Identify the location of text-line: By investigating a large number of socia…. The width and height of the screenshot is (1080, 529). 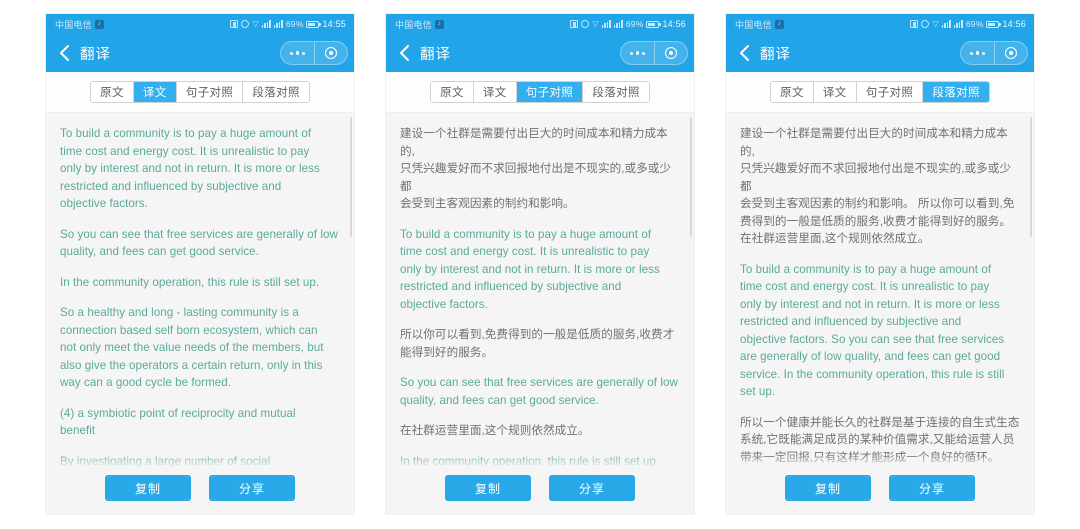
(165, 461).